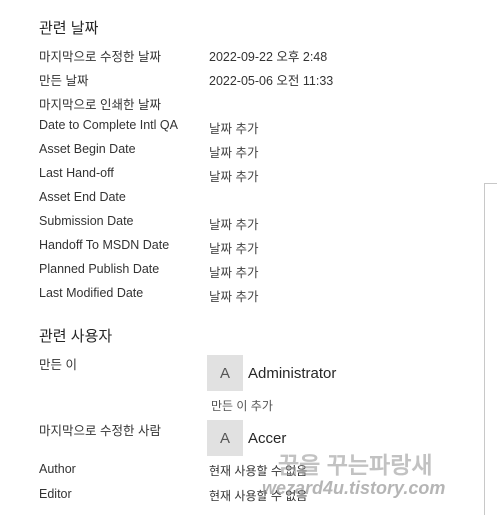  I want to click on add-creator-link: 만든 이 추가, so click(242, 405).